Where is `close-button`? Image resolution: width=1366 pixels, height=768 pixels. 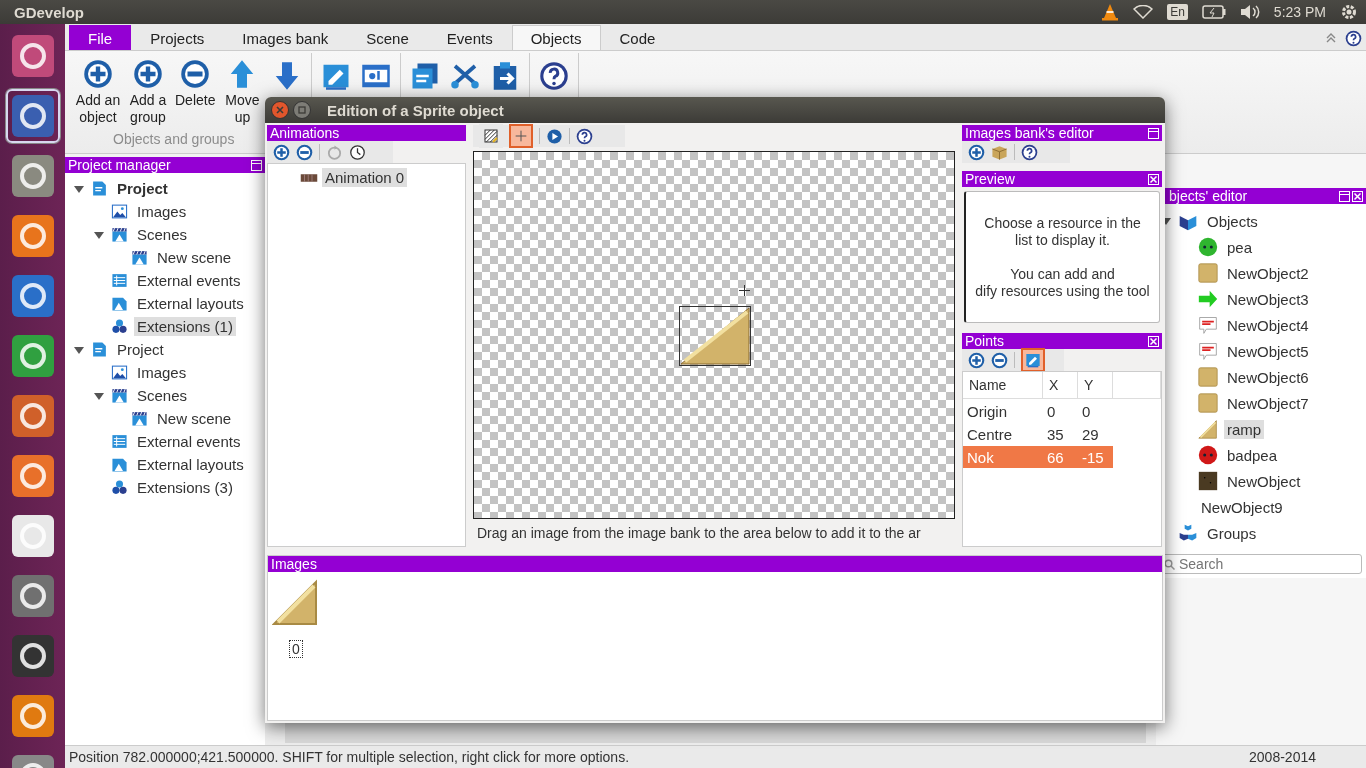
close-button is located at coordinates (280, 110).